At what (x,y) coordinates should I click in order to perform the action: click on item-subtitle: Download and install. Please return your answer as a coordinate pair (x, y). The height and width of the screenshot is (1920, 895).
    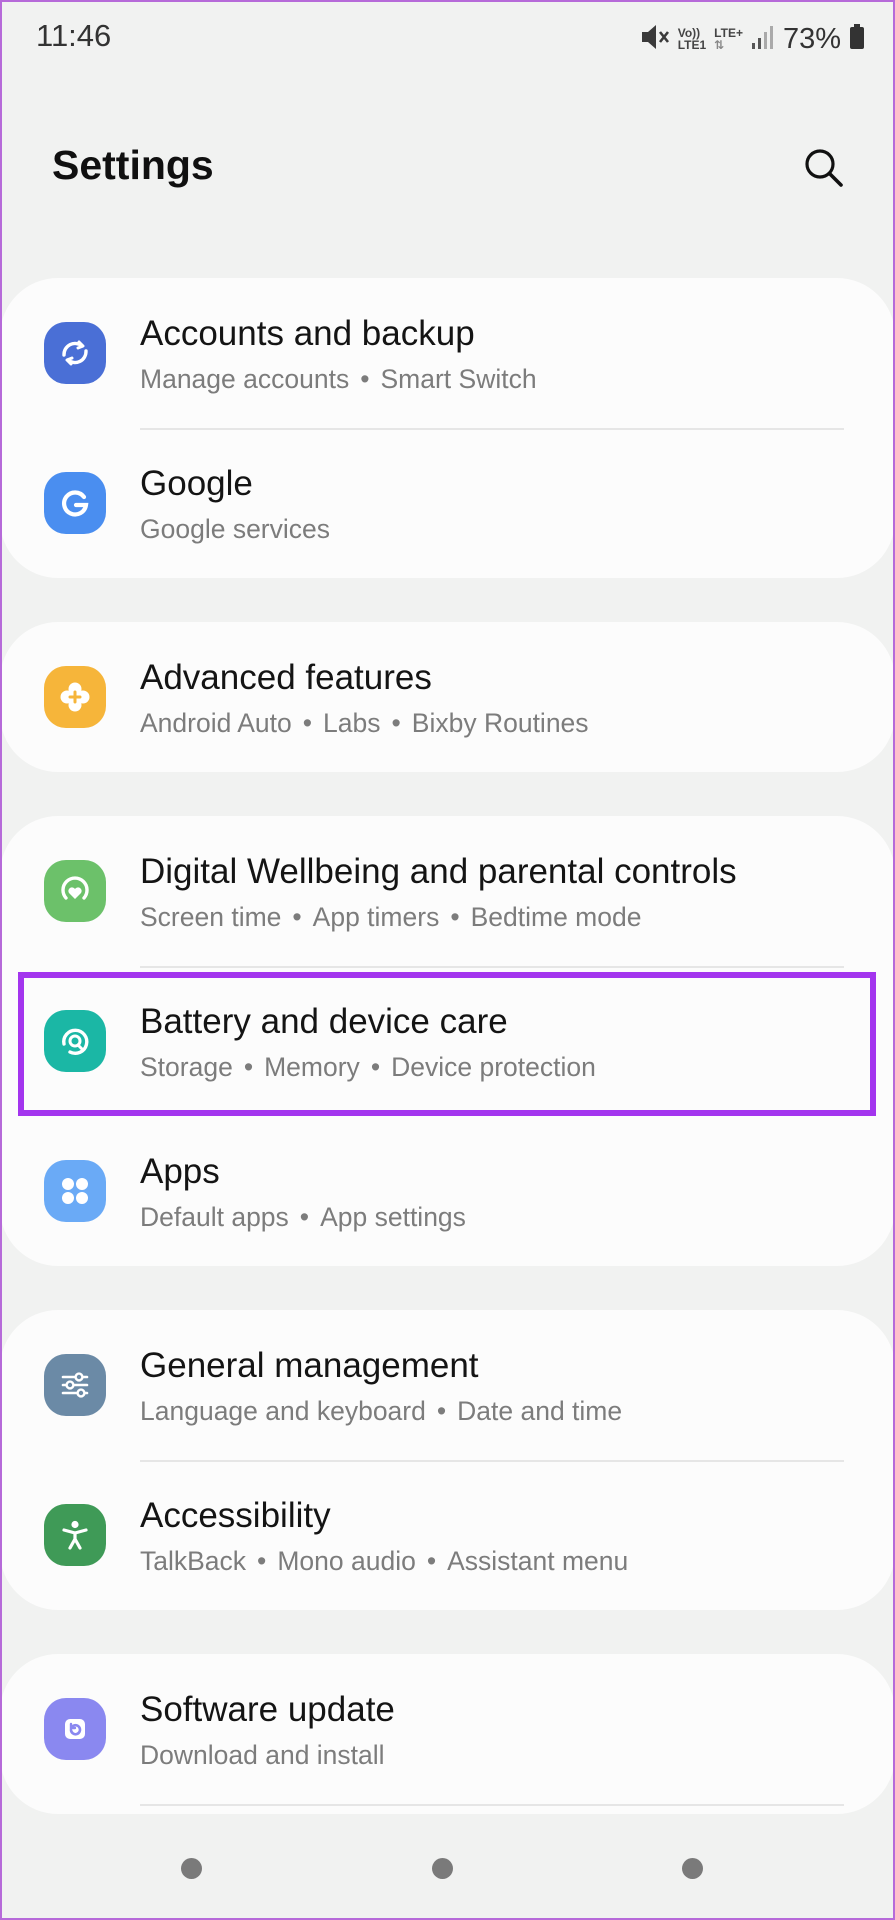
    Looking at the image, I should click on (262, 1755).